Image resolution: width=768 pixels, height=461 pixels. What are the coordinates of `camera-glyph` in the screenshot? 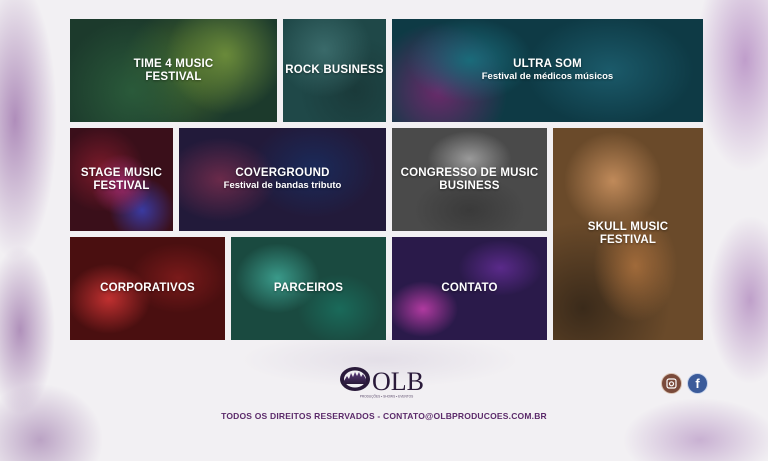 It's located at (671, 383).